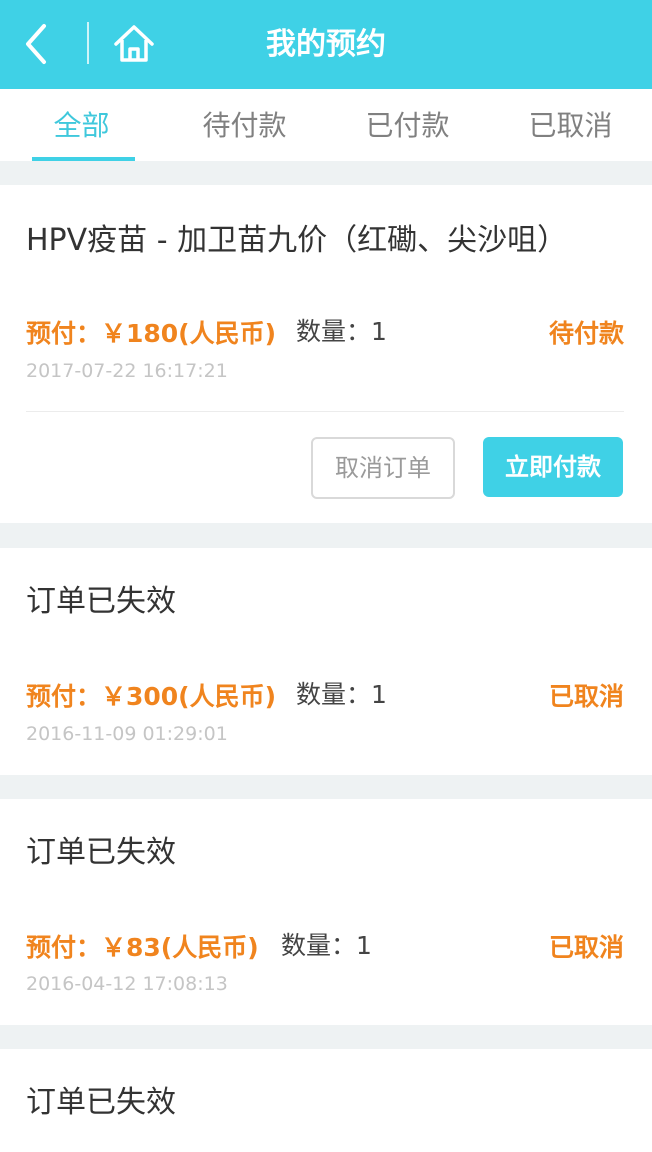 This screenshot has height=1152, width=652. What do you see at coordinates (127, 371) in the screenshot?
I see `order-time: 2017-07-22 16:17:21` at bounding box center [127, 371].